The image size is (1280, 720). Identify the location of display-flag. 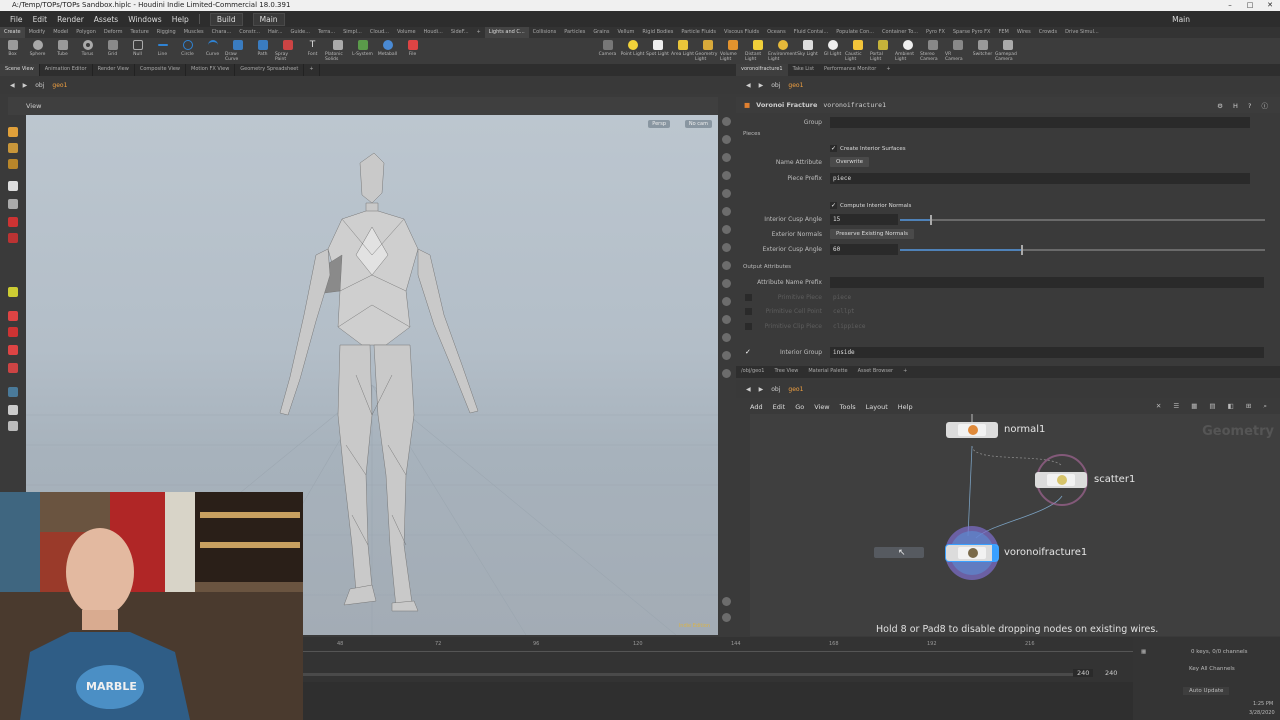
(995, 553).